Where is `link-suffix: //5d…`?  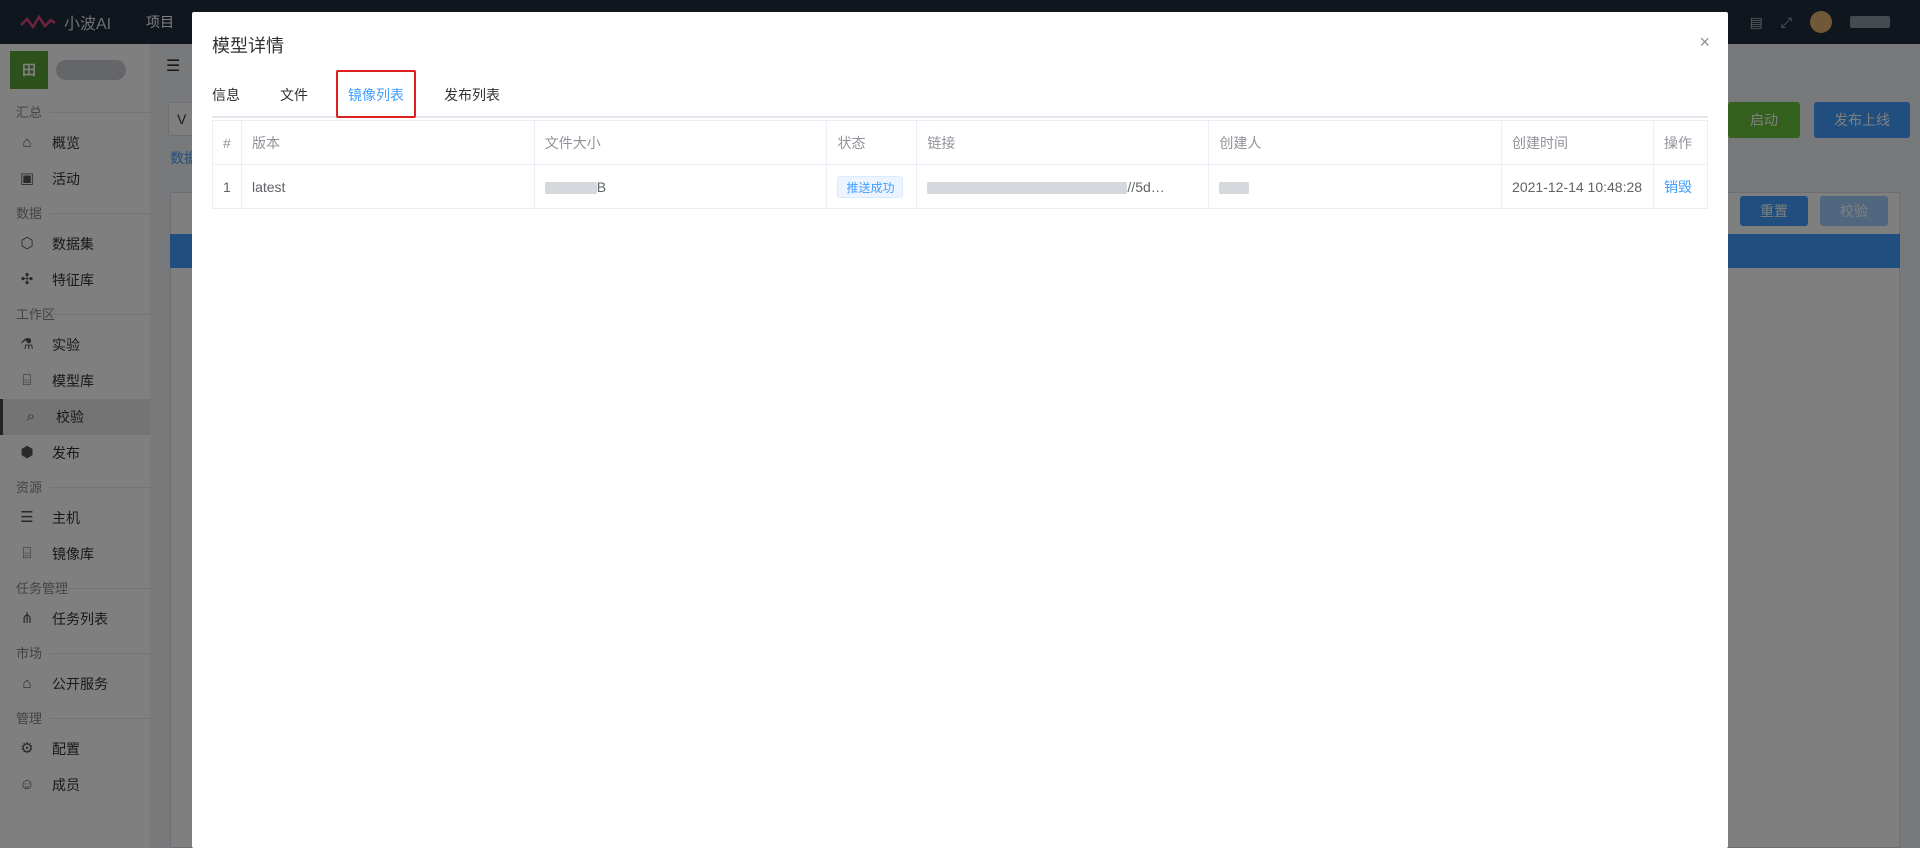
link-suffix: //5d… is located at coordinates (1146, 186).